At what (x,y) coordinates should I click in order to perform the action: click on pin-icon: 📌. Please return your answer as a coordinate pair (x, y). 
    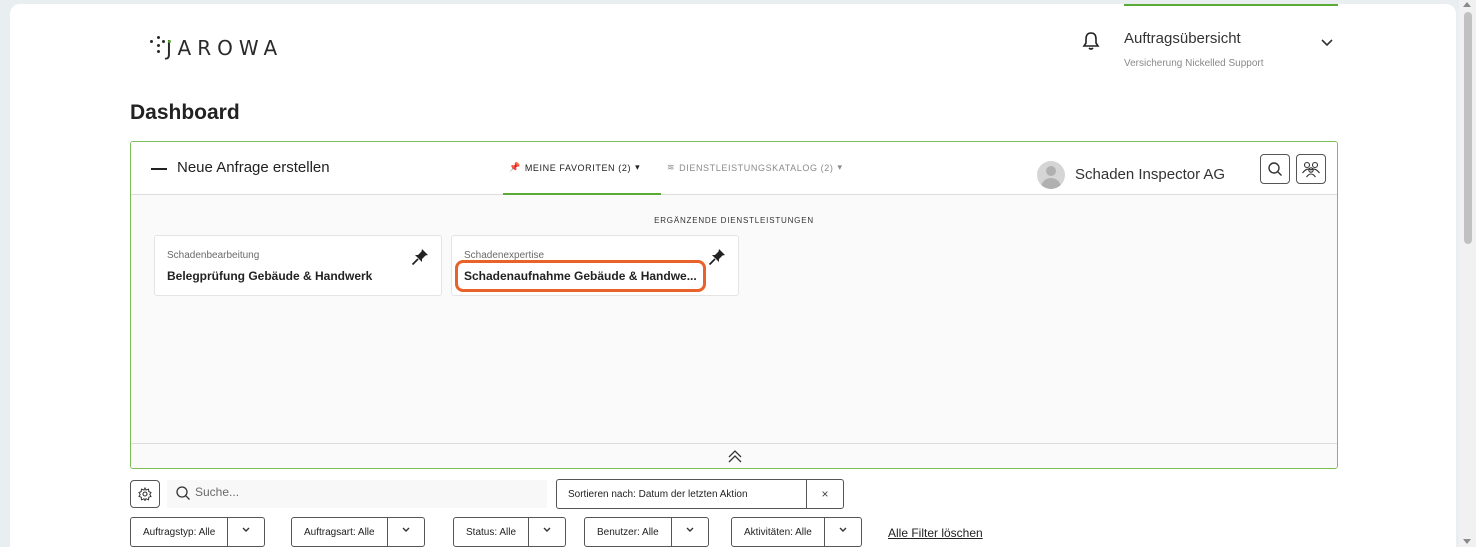
    Looking at the image, I should click on (515, 167).